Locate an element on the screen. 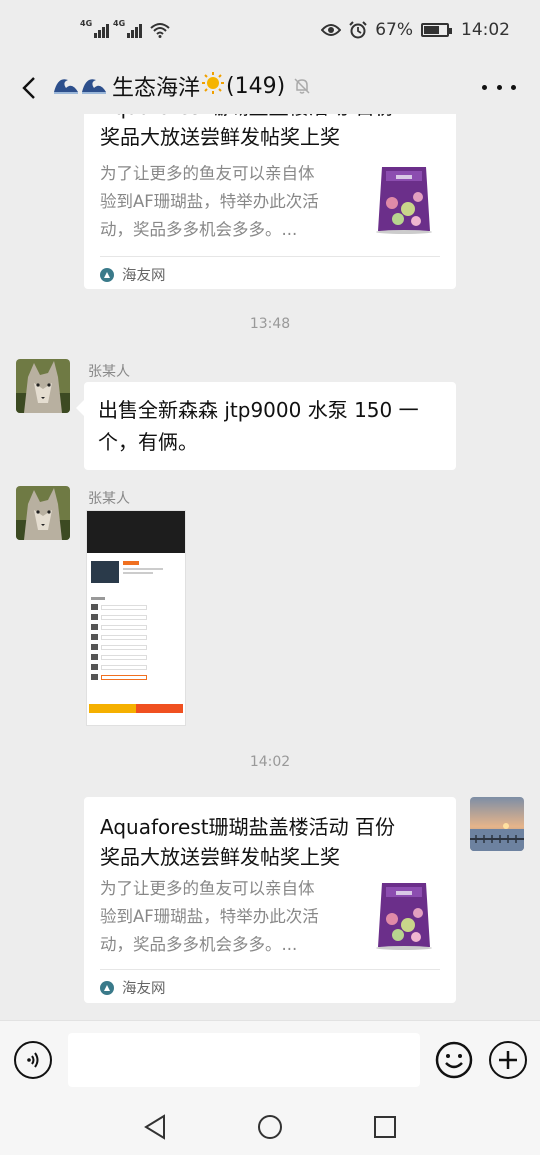 This screenshot has height=1155, width=540. nav-recents-button is located at coordinates (385, 1127).